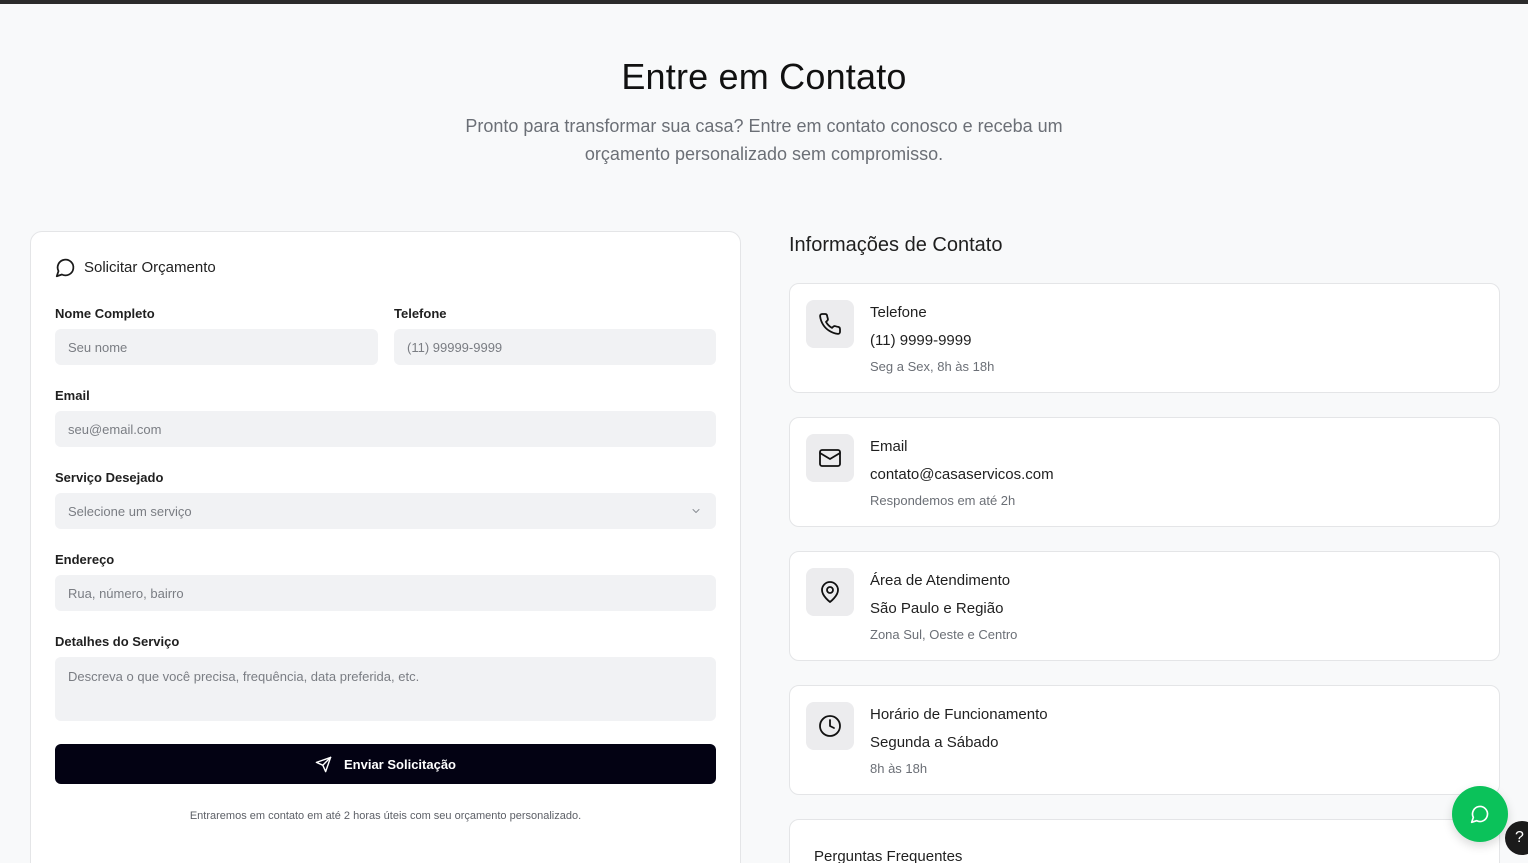  Describe the element at coordinates (898, 312) in the screenshot. I see `phone-card-title: Telefone` at that location.